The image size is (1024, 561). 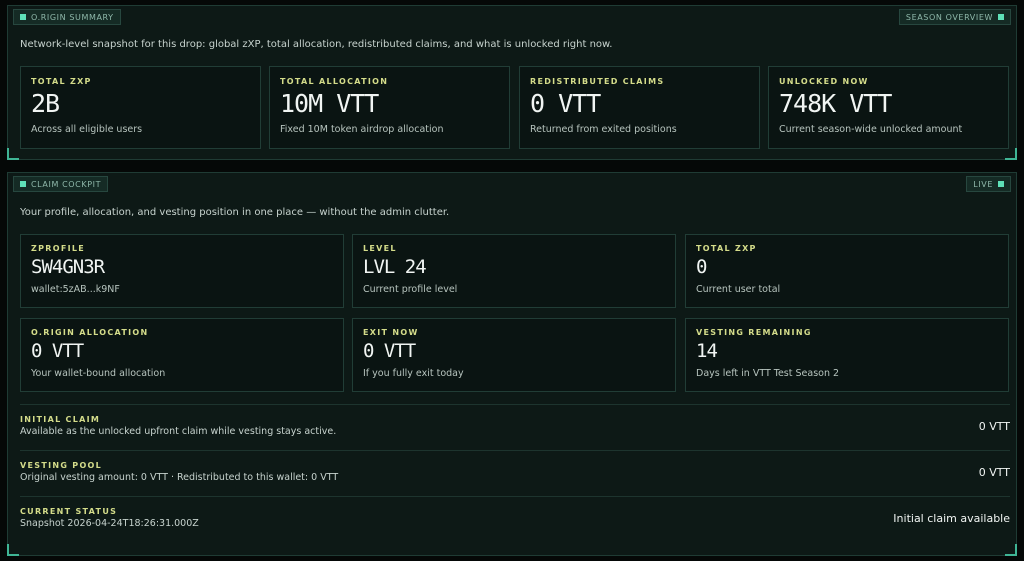 I want to click on card-caption: Your wallet-bound allocation, so click(x=98, y=373).